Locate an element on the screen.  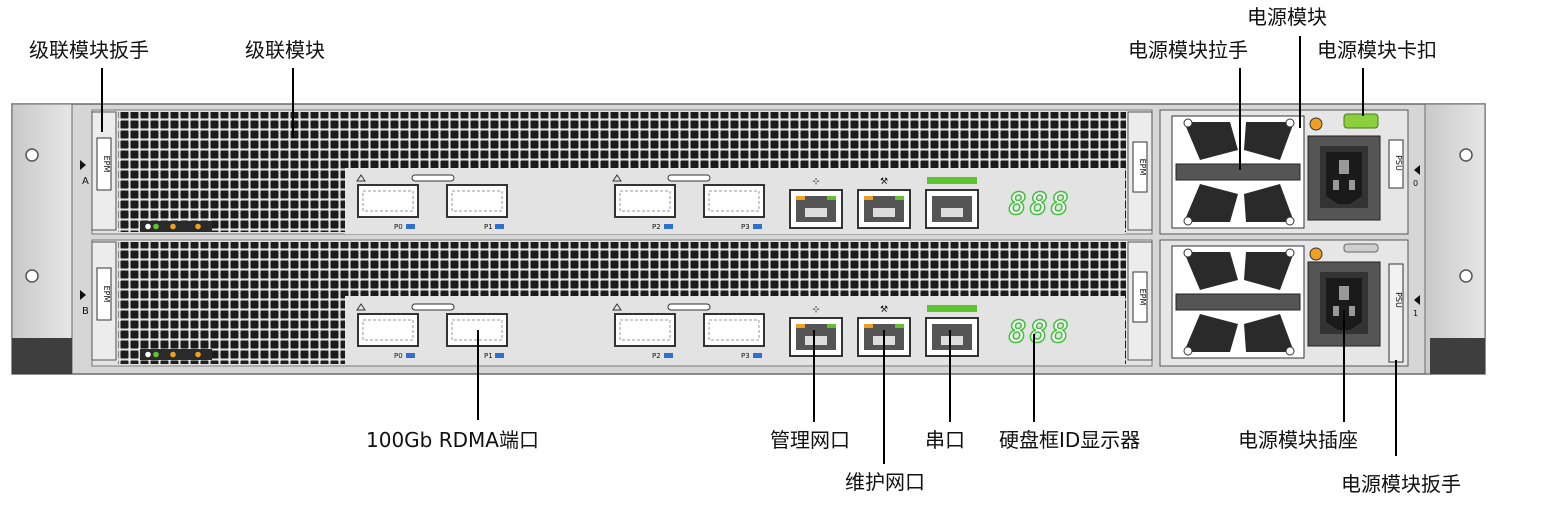
psu1-num: 1 is located at coordinates (1415, 313).